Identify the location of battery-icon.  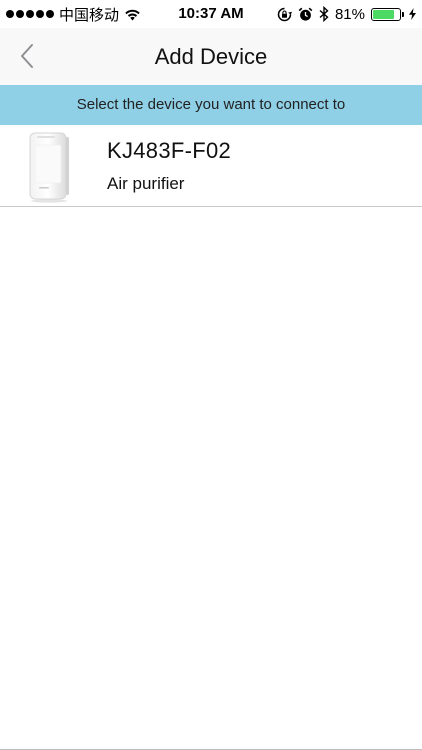
(387, 14).